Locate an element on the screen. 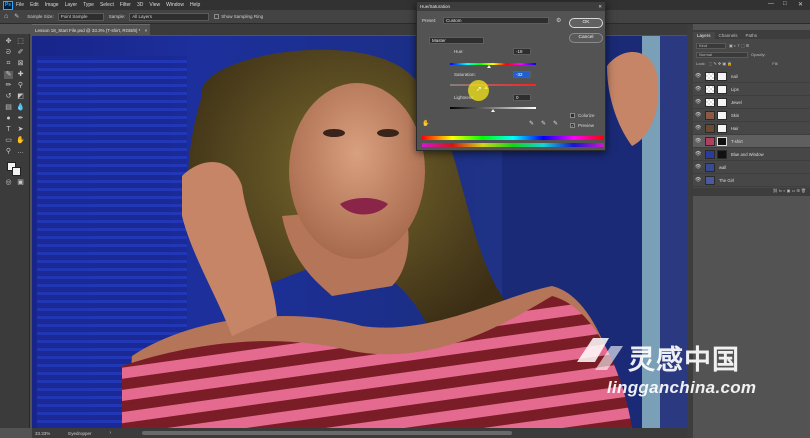  menu-window: Window is located at coordinates (175, 5).